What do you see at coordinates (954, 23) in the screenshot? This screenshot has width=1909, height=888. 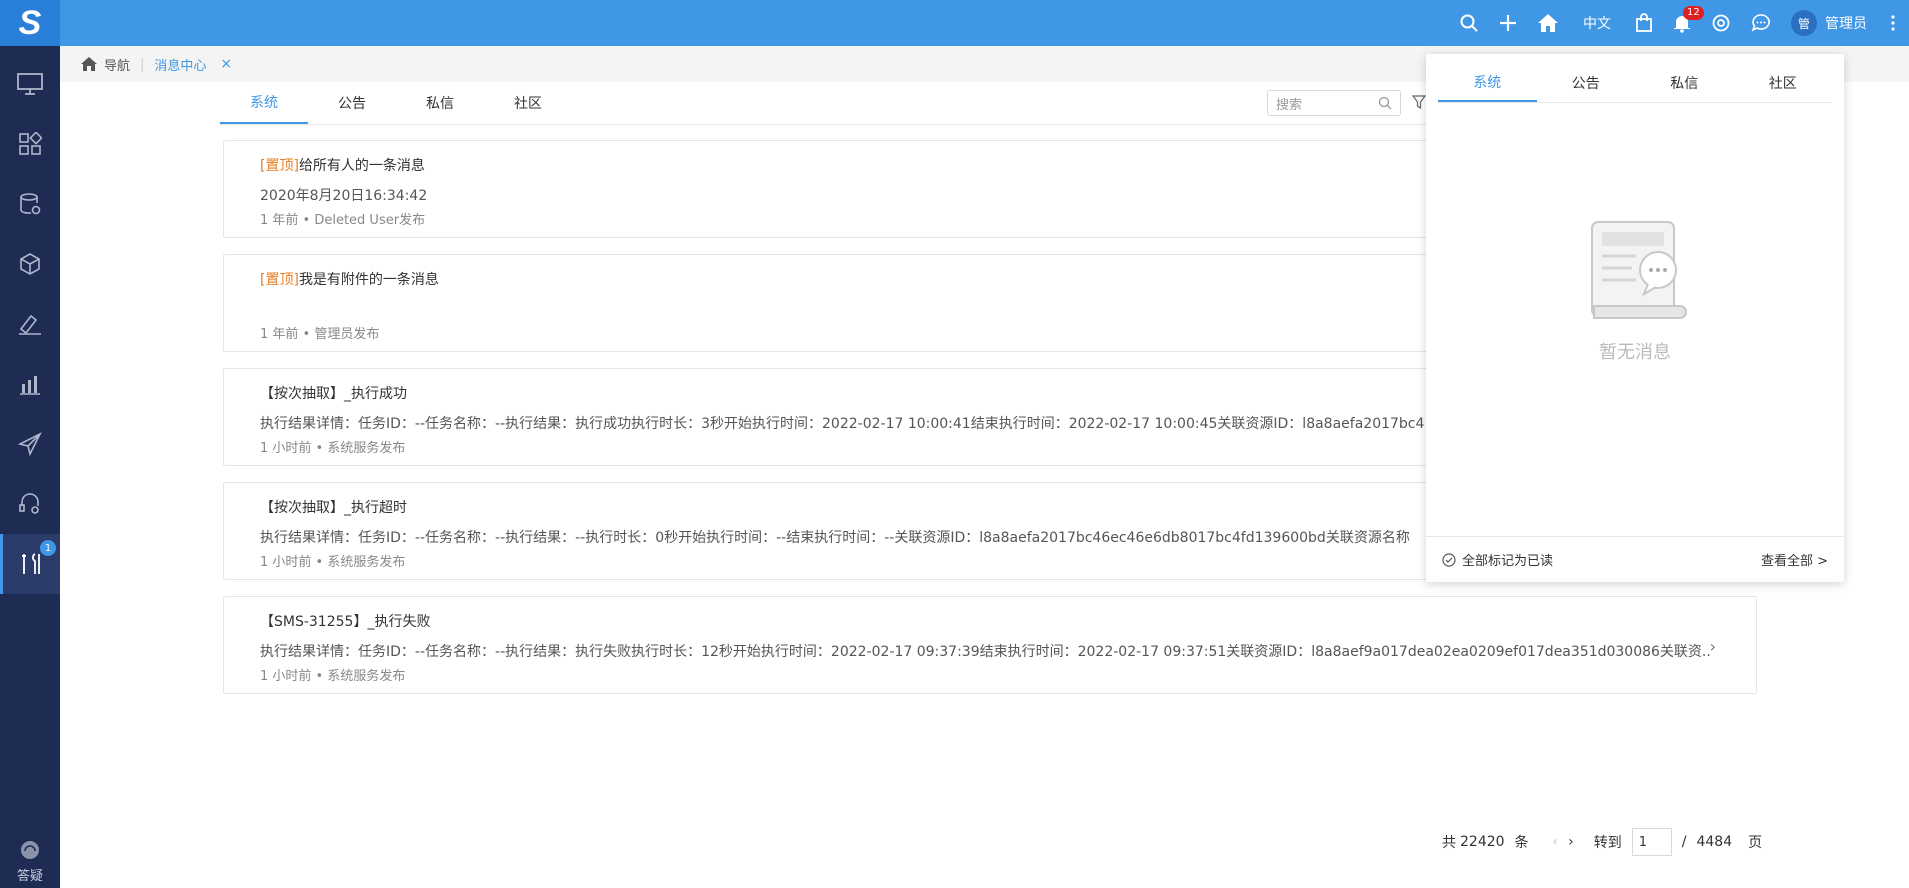 I see `top-bar: S 中文 12 管 管理员` at bounding box center [954, 23].